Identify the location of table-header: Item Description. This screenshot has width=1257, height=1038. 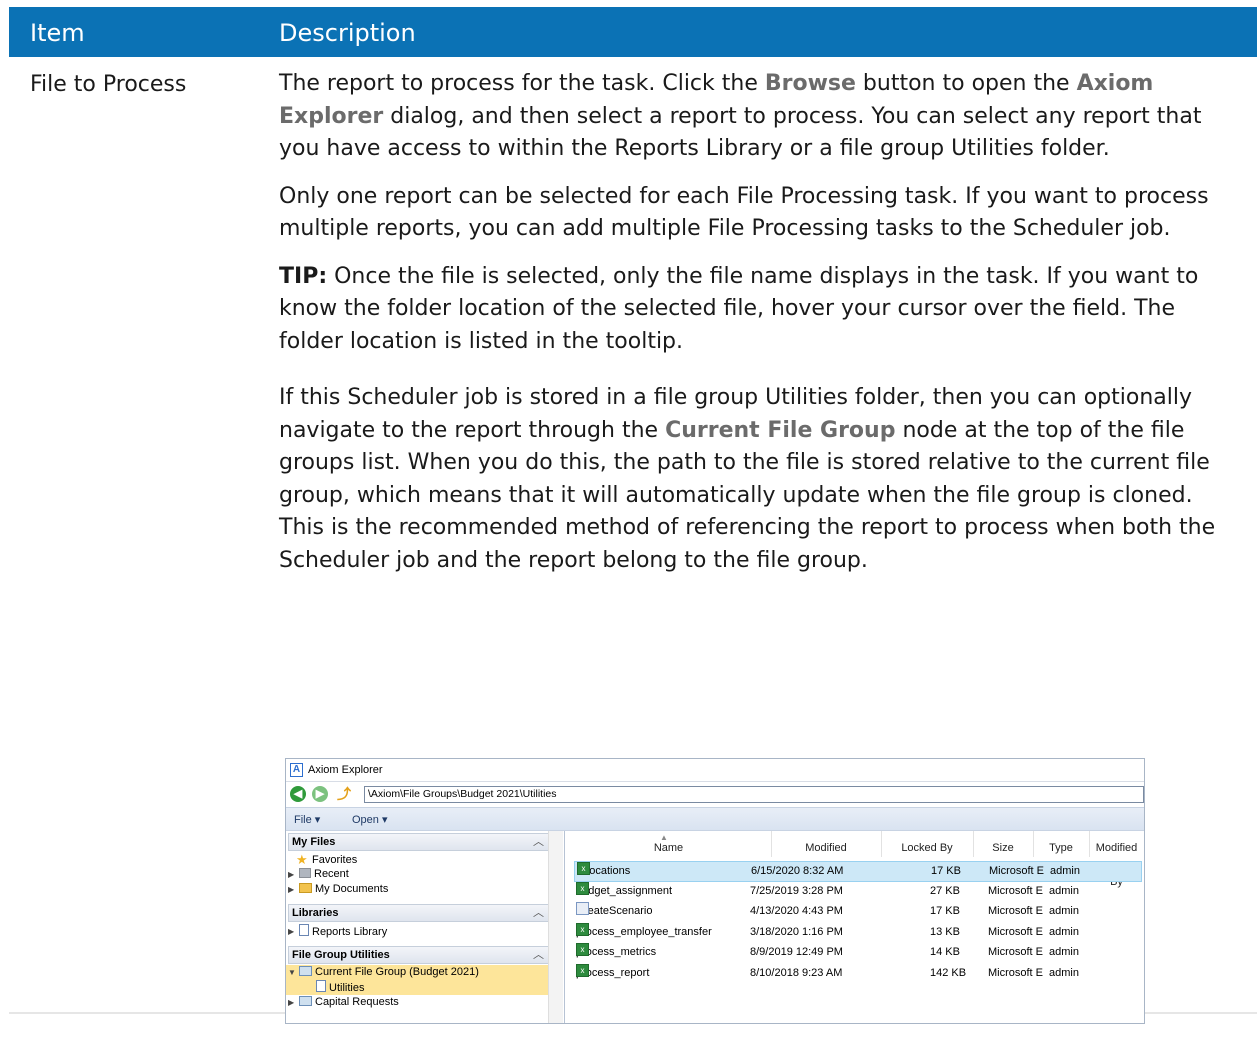
(633, 32).